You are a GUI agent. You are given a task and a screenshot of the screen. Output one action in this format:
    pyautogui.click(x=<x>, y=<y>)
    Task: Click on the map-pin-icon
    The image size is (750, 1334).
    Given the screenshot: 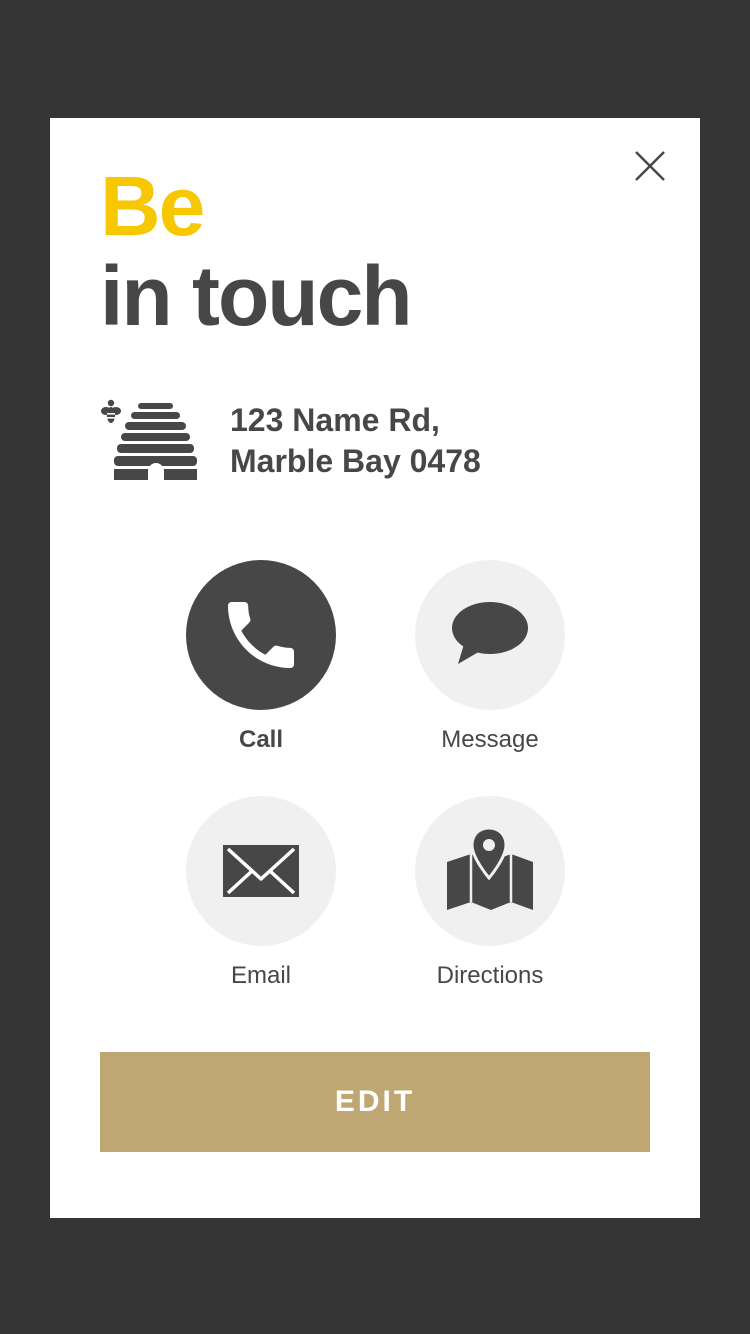 What is the action you would take?
    pyautogui.click(x=490, y=868)
    